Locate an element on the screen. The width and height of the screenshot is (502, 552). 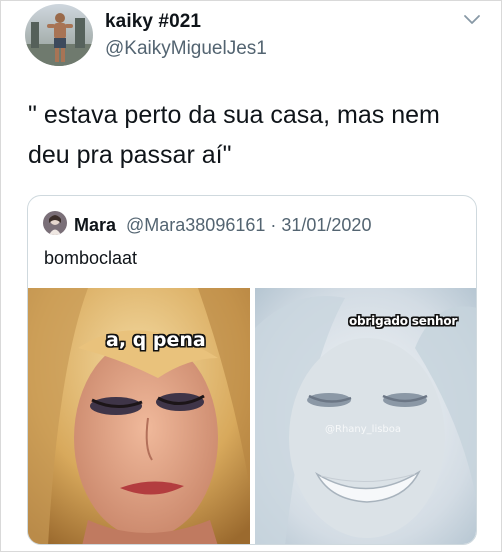
chevron-down-icon is located at coordinates (472, 20).